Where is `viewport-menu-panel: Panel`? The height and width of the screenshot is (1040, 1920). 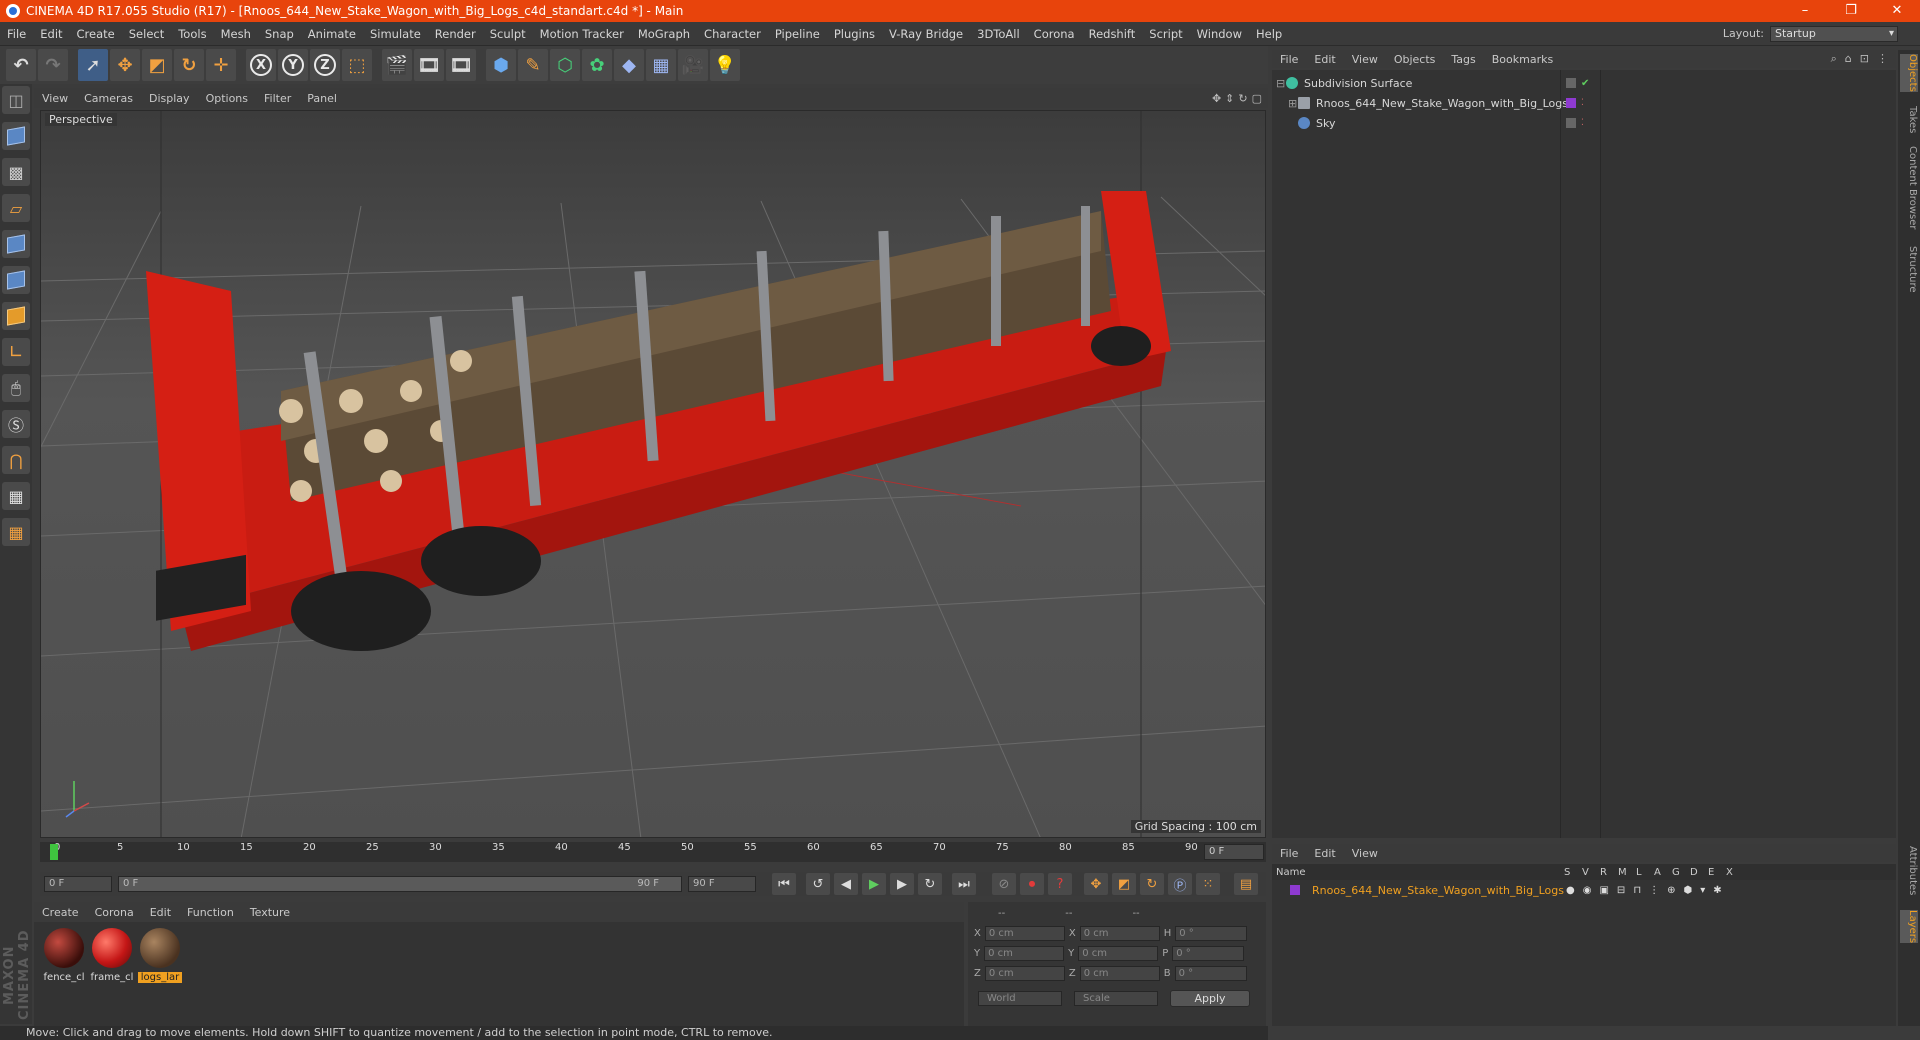 viewport-menu-panel: Panel is located at coordinates (322, 98).